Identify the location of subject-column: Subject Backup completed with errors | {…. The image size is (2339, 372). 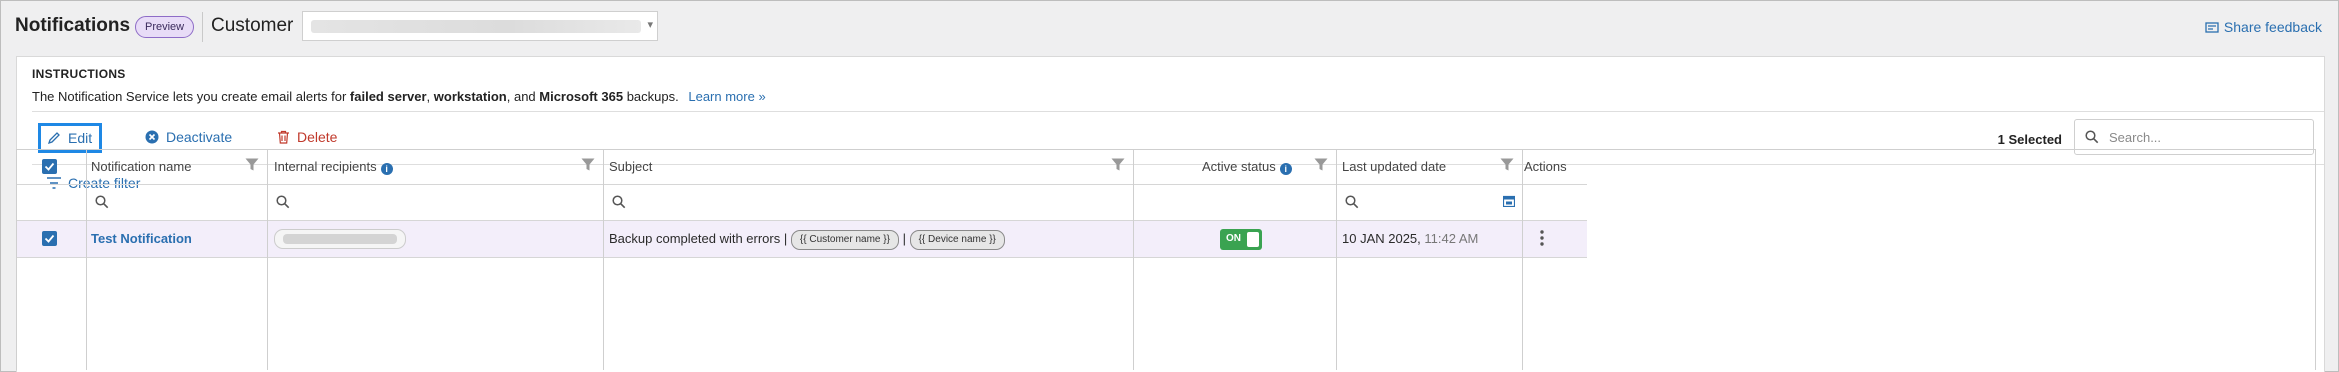
(869, 260).